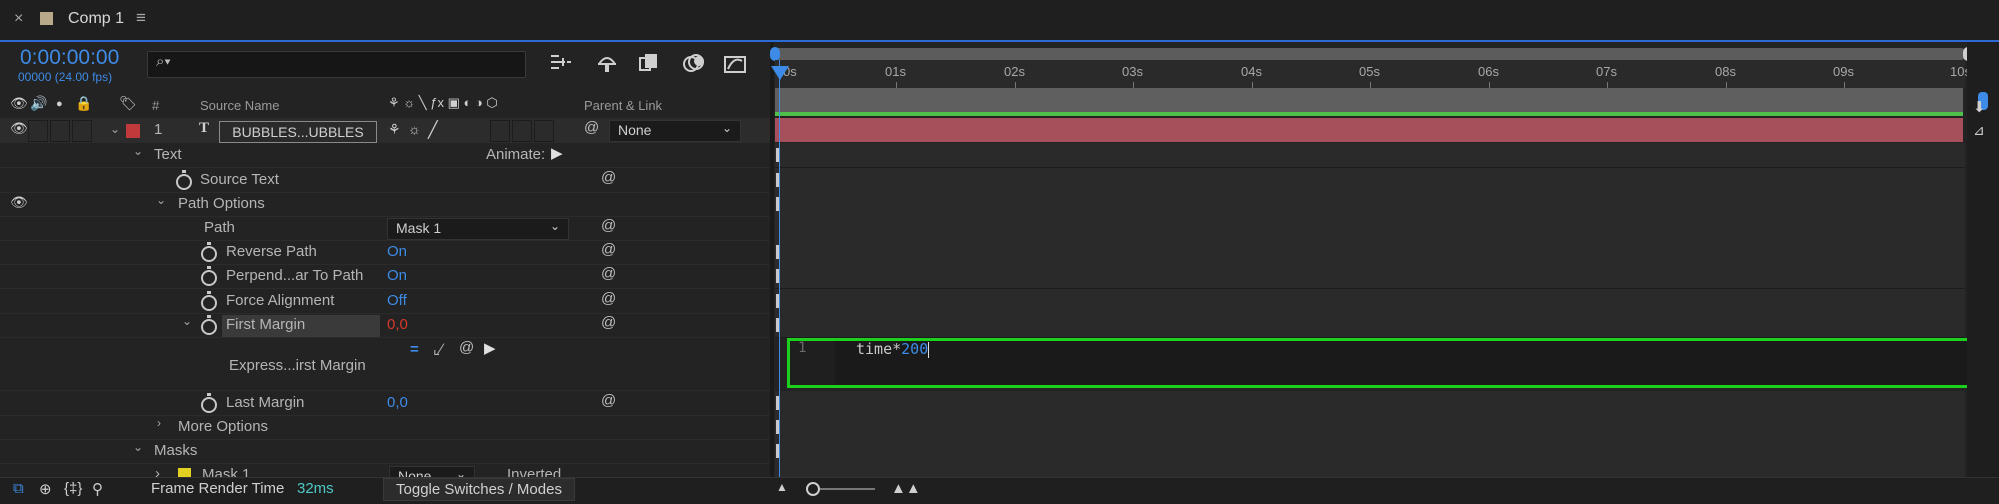  I want to click on close-tab-icon: ×, so click(18, 19).